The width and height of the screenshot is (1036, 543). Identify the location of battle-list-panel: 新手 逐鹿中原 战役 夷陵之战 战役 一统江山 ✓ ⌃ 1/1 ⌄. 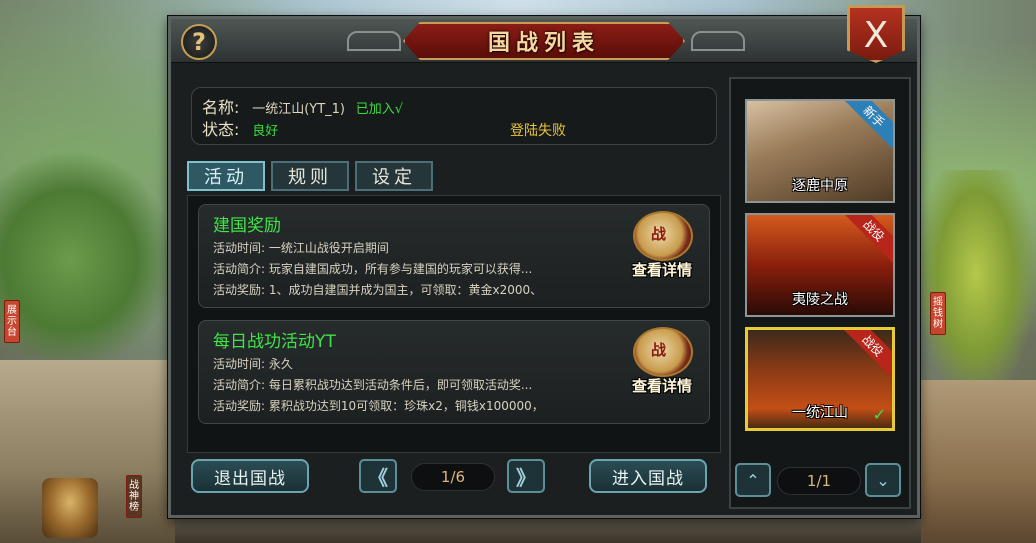
(820, 293).